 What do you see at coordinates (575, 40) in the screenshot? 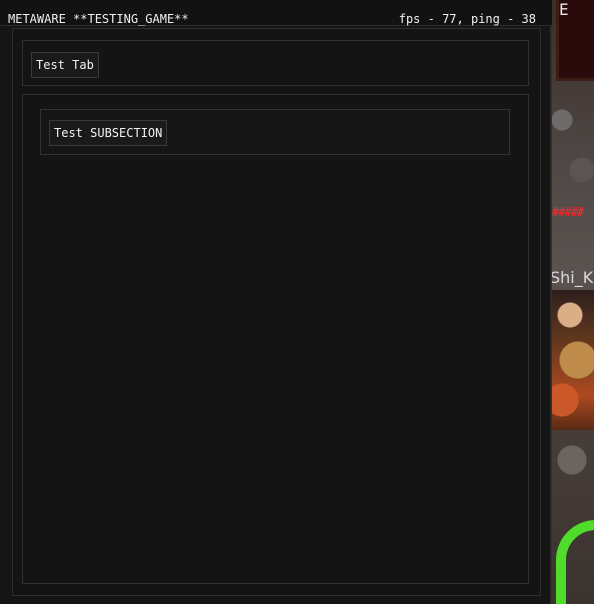
I see `game-corner-letter: E` at bounding box center [575, 40].